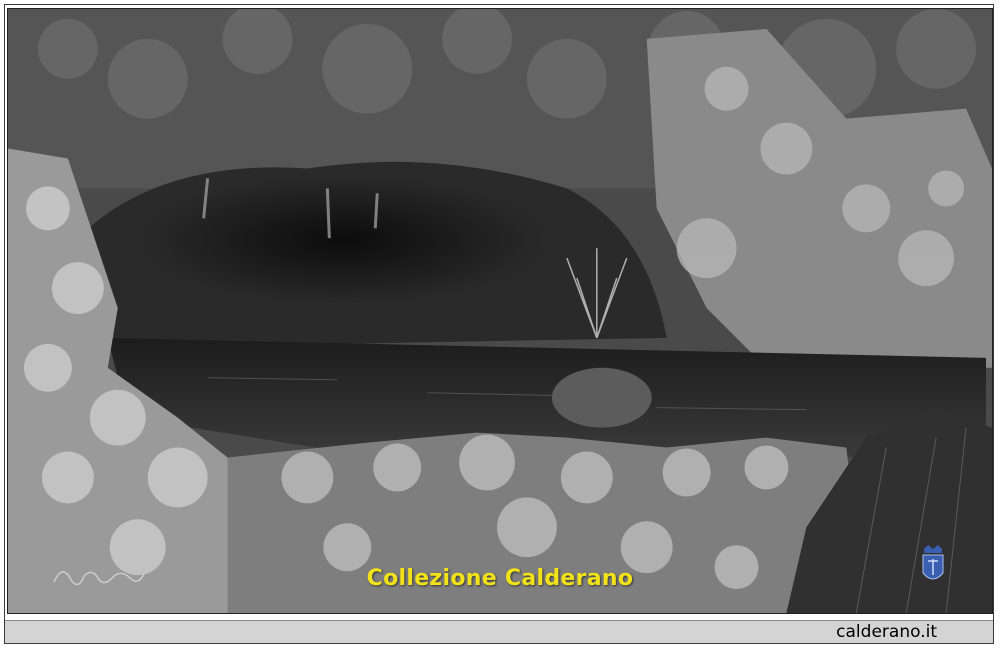 The width and height of the screenshot is (1000, 648). I want to click on site-link: calderano.it, so click(886, 632).